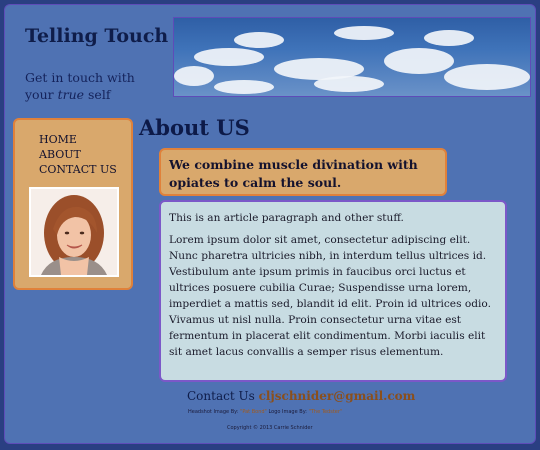 This screenshot has height=450, width=540. I want to click on credit-logo-label: Logo Image By:, so click(287, 412).